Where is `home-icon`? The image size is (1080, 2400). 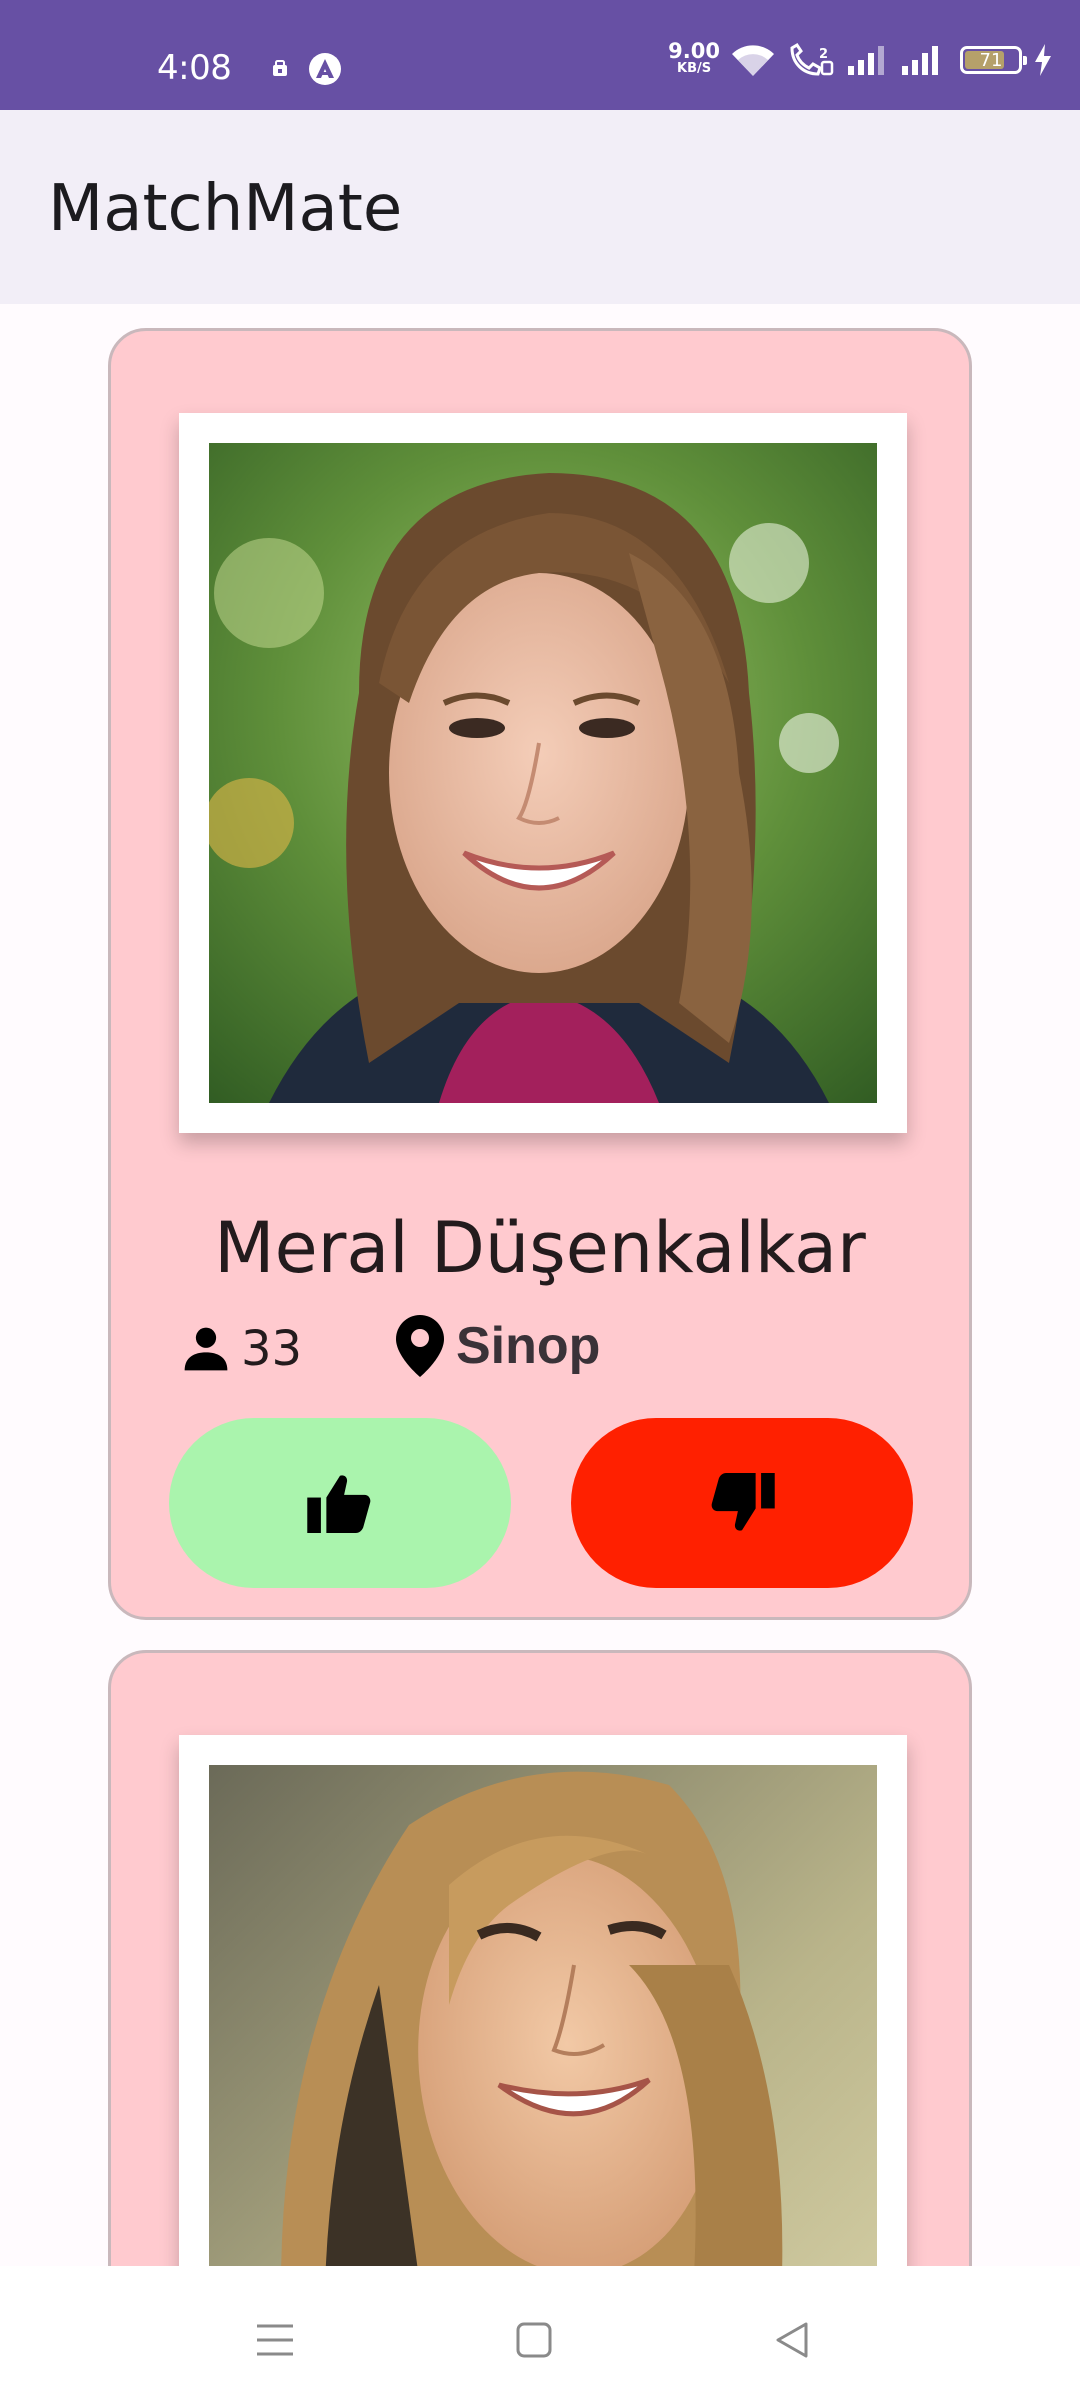
home-icon is located at coordinates (534, 2340).